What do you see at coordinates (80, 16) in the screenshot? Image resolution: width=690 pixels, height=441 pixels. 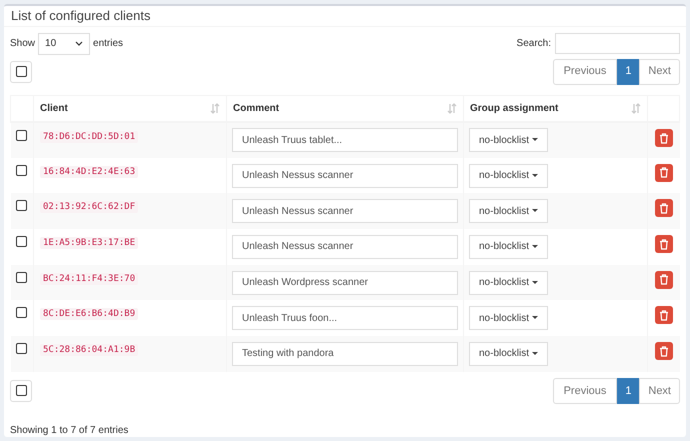 I see `panel-title: List of configured clients` at bounding box center [80, 16].